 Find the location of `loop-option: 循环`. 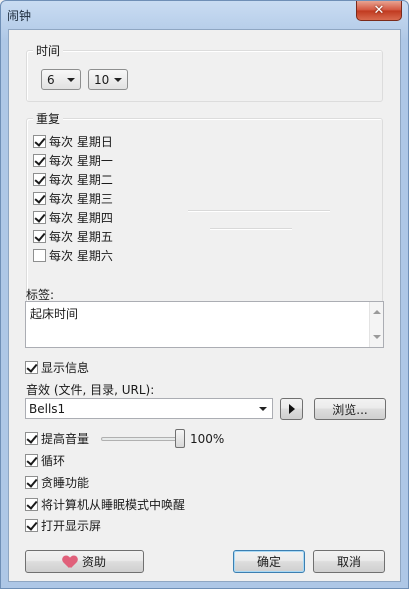

loop-option: 循环 is located at coordinates (45, 460).